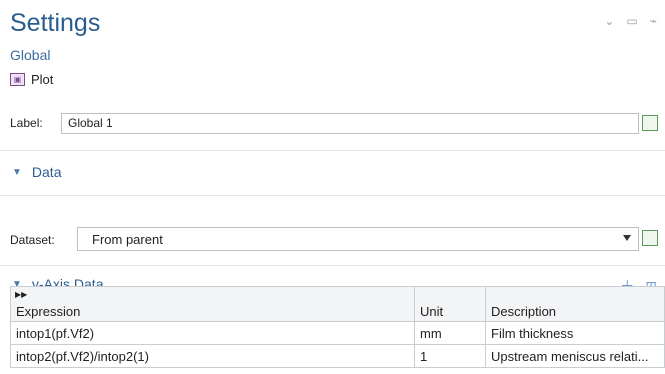 This screenshot has height=374, width=665. What do you see at coordinates (609, 21) in the screenshot?
I see `chevron-down-icon: ⌄` at bounding box center [609, 21].